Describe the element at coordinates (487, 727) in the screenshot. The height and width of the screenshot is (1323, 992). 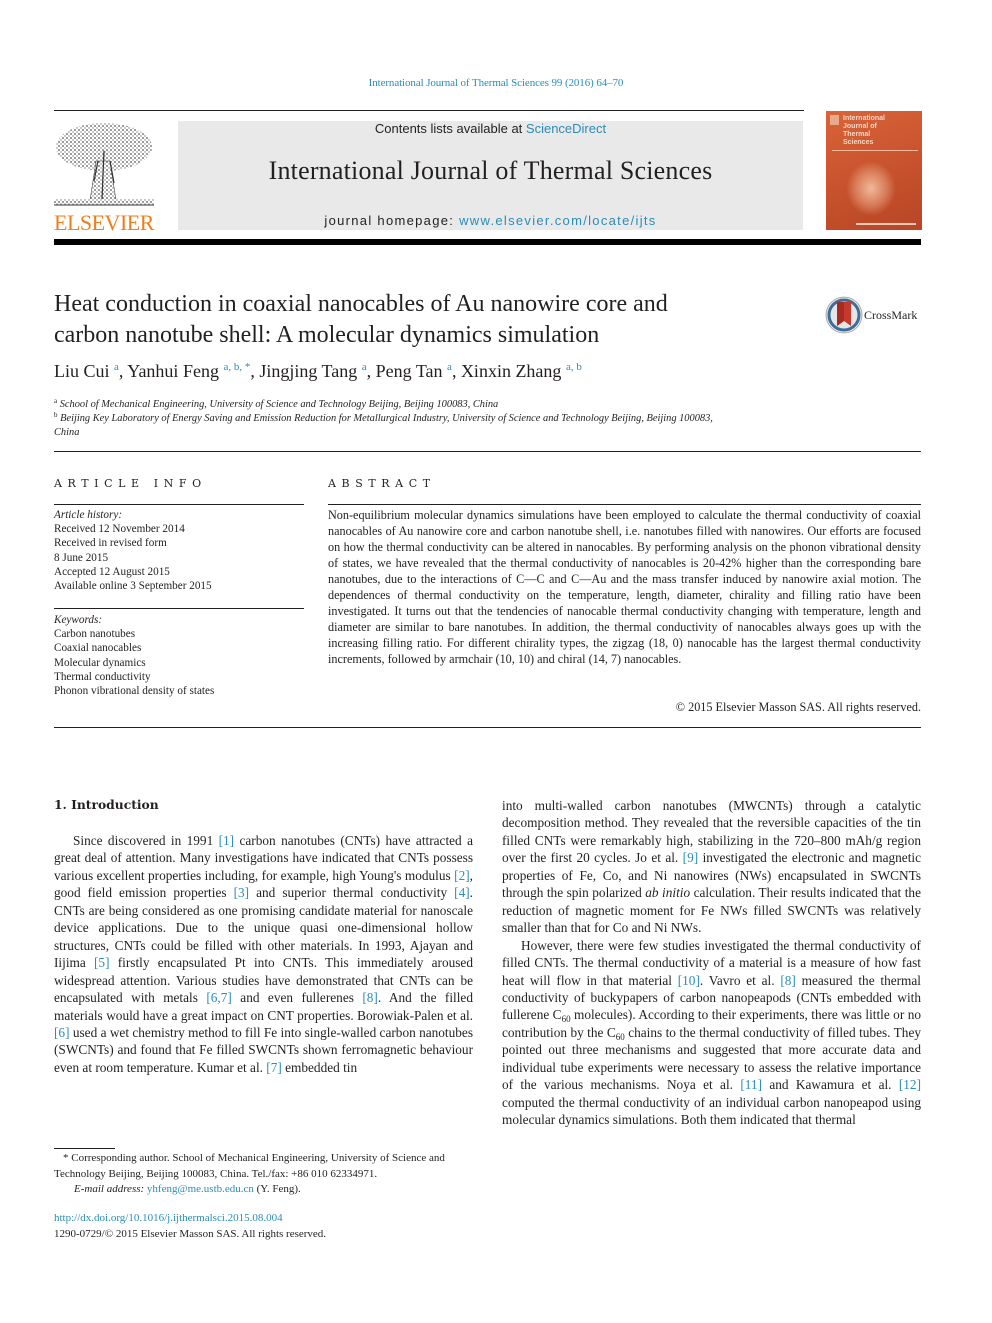
I see `abstract-bottom-rule` at that location.